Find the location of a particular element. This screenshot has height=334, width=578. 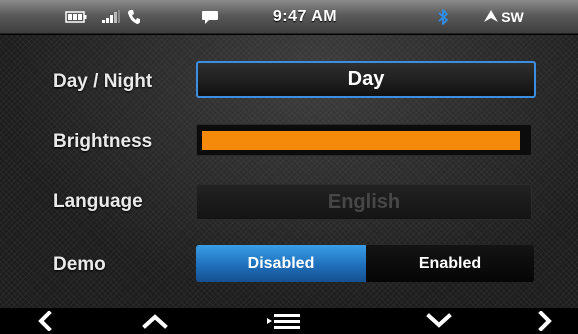

message-icon is located at coordinates (210, 17).